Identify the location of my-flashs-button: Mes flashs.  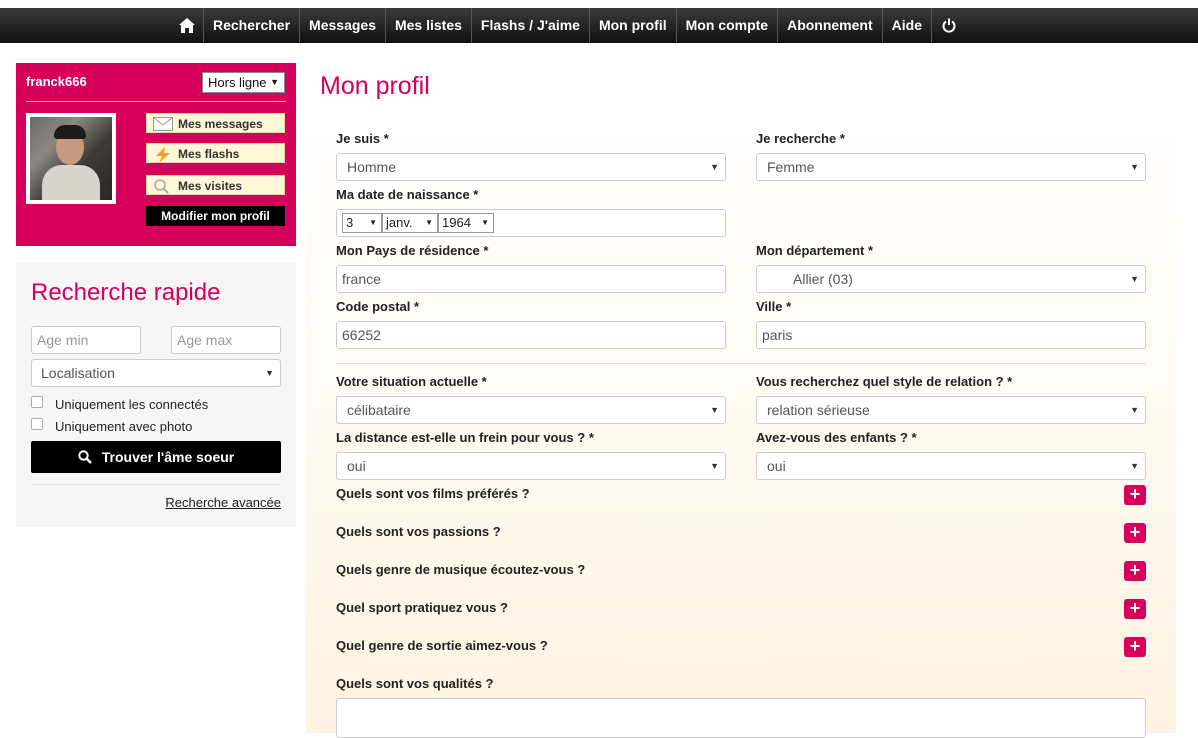
(215, 153).